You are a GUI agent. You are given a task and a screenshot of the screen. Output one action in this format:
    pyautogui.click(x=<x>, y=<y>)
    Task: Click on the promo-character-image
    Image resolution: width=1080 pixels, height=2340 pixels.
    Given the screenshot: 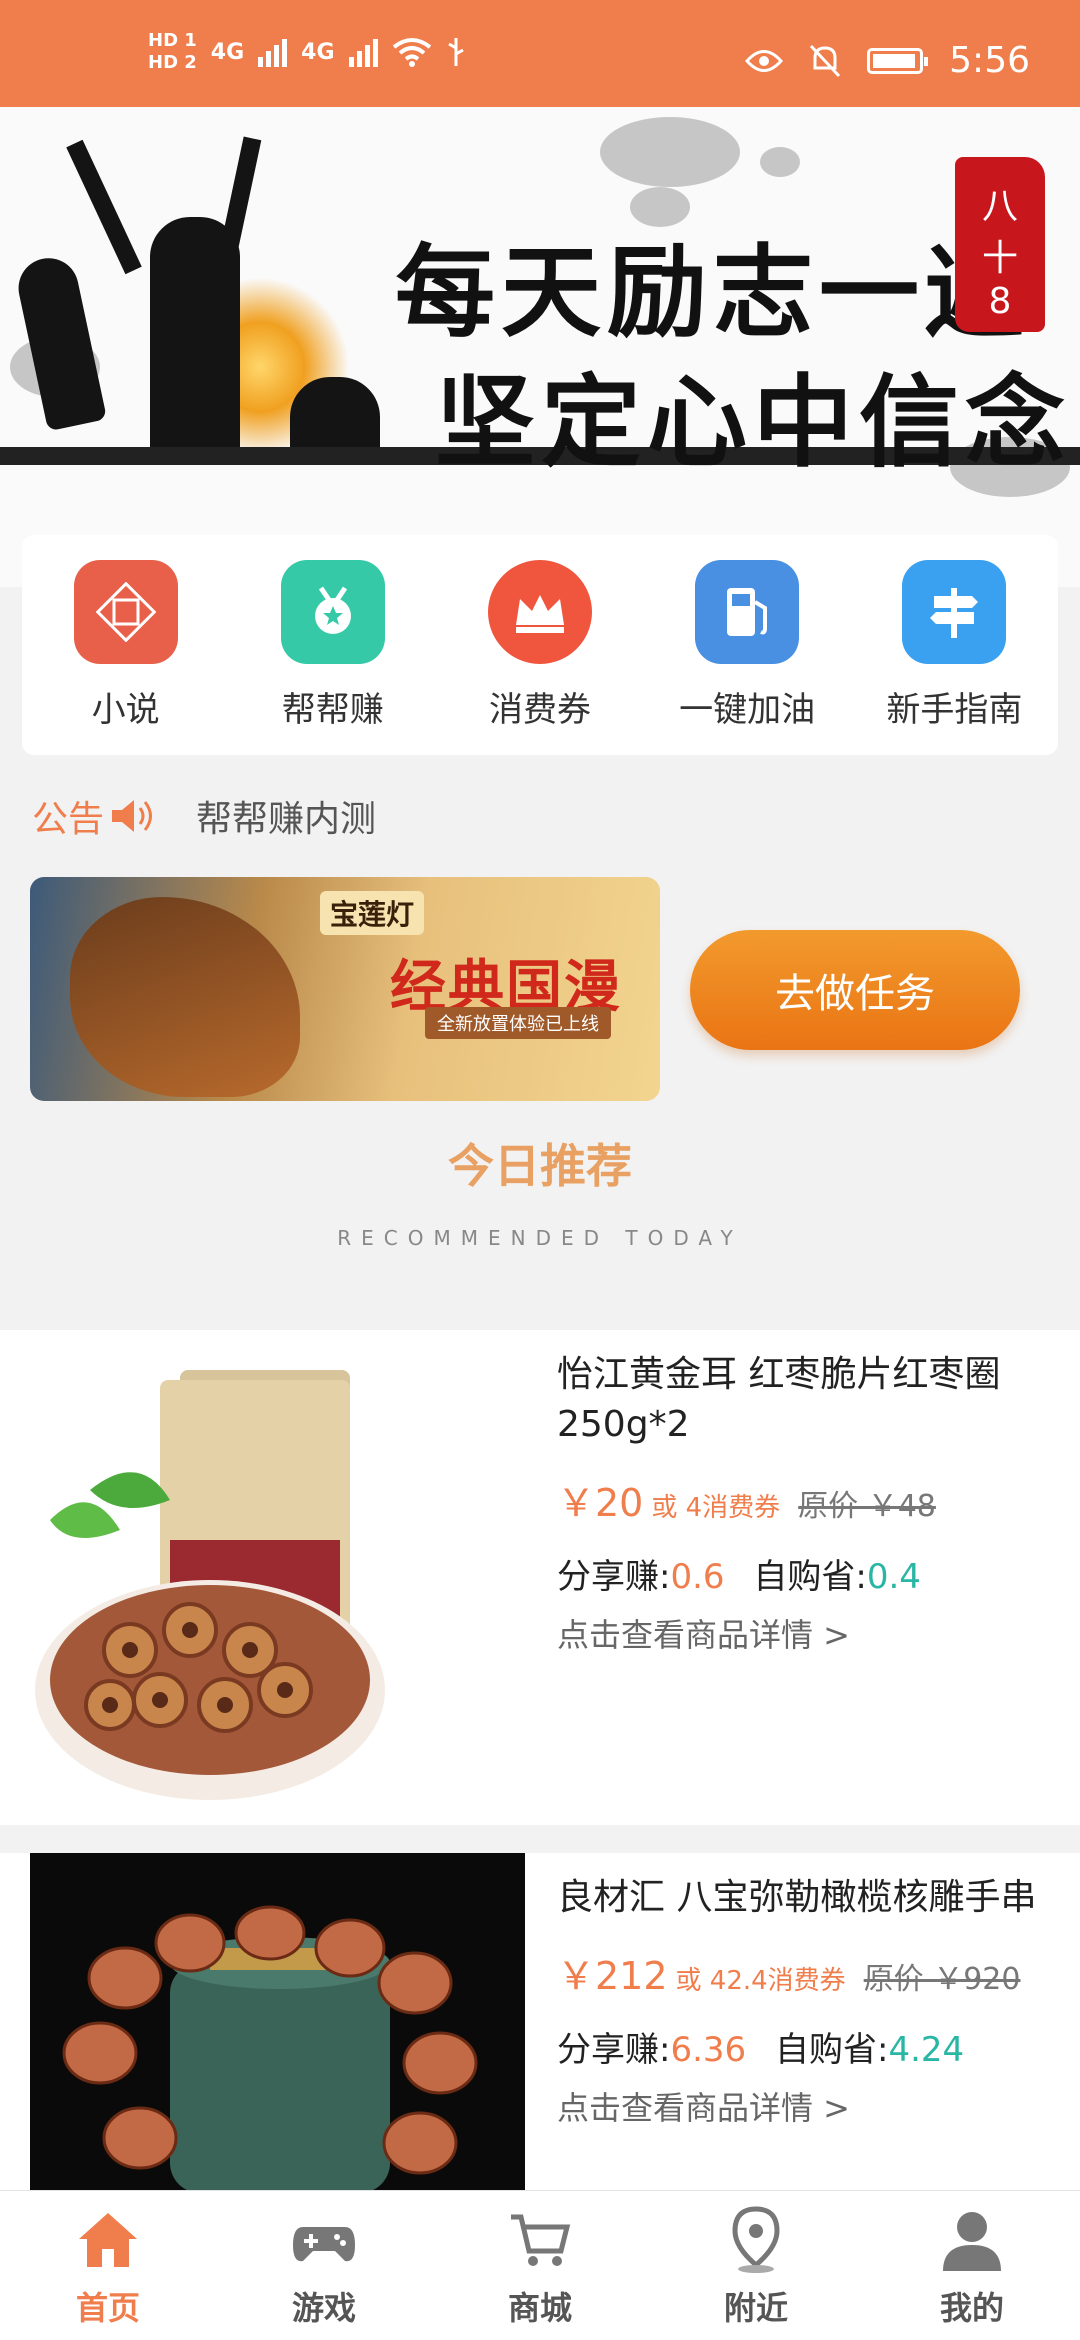 What is the action you would take?
    pyautogui.click(x=185, y=997)
    